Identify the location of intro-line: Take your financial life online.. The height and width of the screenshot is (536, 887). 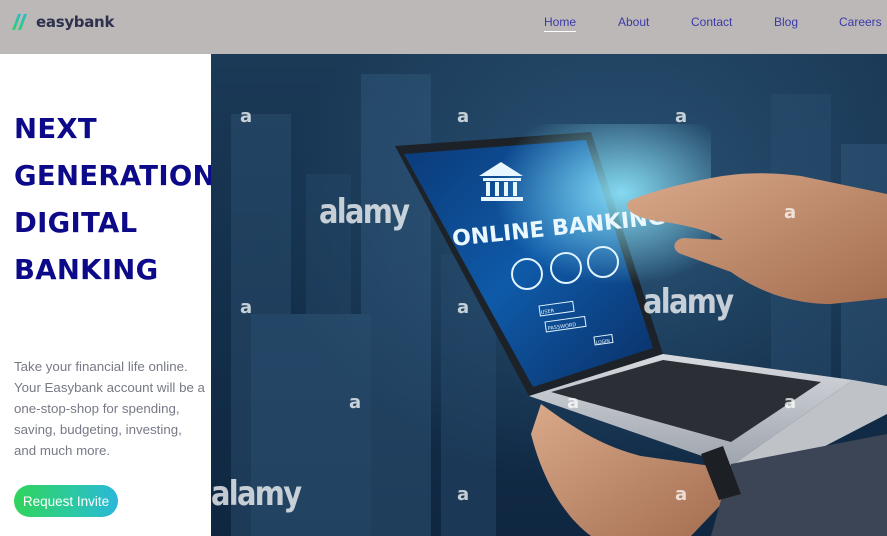
(101, 366).